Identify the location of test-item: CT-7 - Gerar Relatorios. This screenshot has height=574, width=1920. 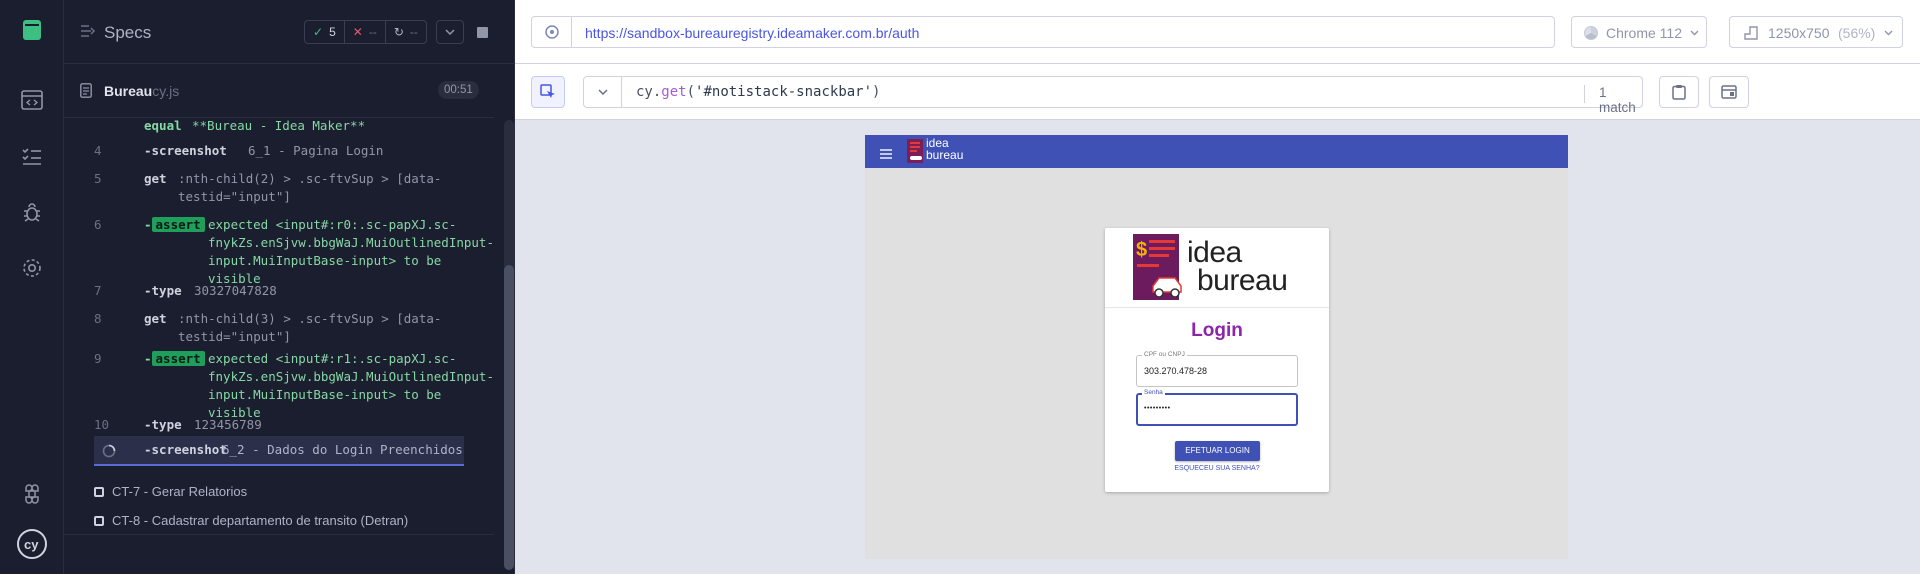
(170, 491).